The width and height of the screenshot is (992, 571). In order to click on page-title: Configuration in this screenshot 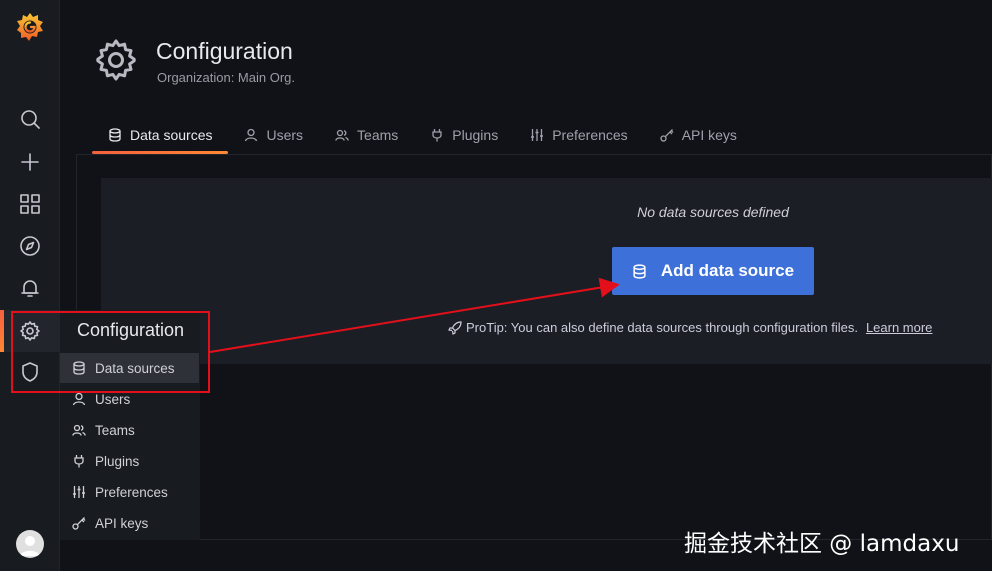, I will do `click(224, 51)`.